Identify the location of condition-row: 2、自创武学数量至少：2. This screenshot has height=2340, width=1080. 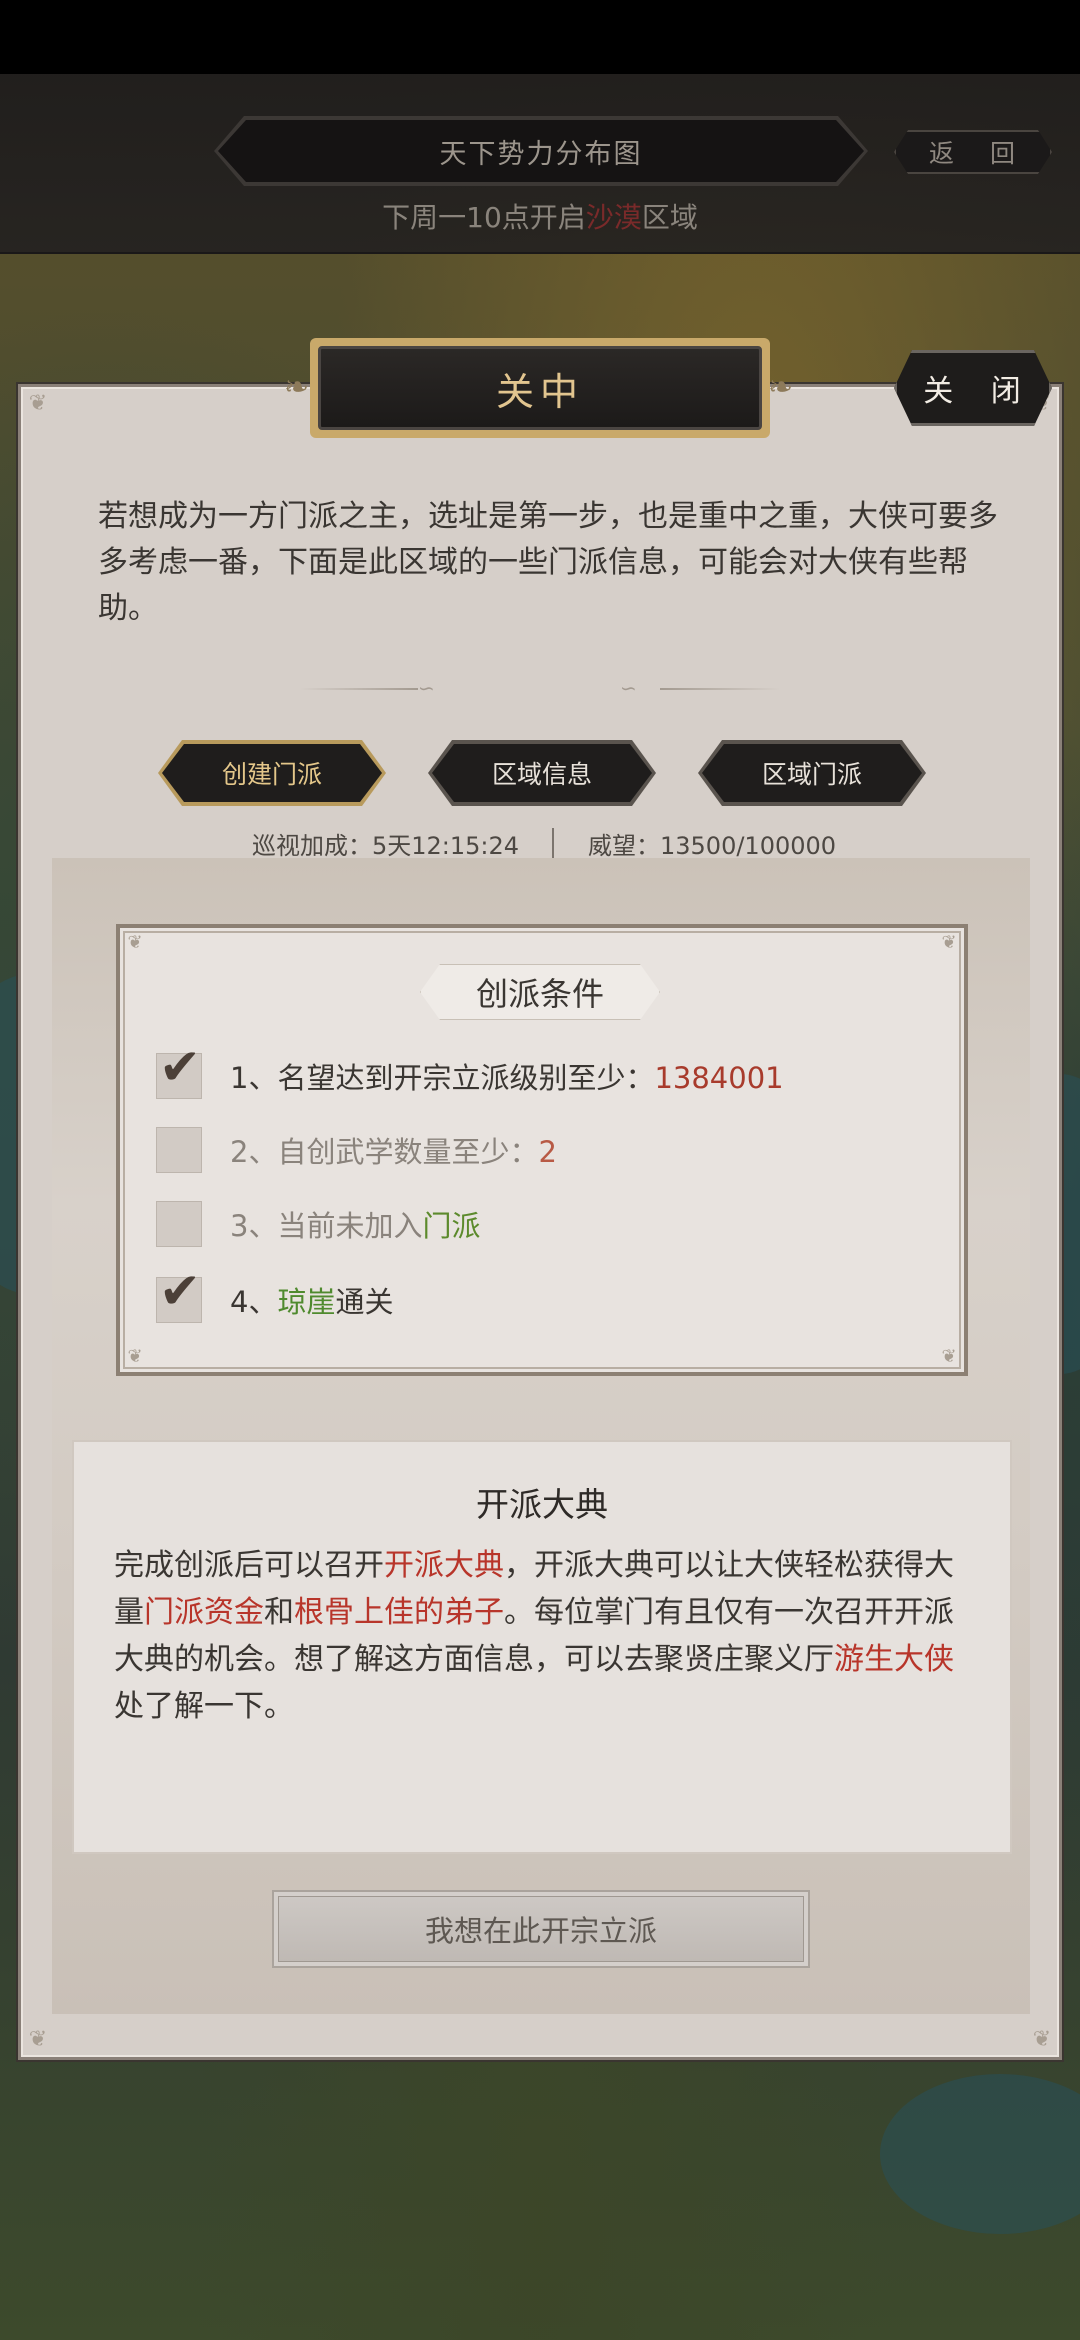
(356, 1150).